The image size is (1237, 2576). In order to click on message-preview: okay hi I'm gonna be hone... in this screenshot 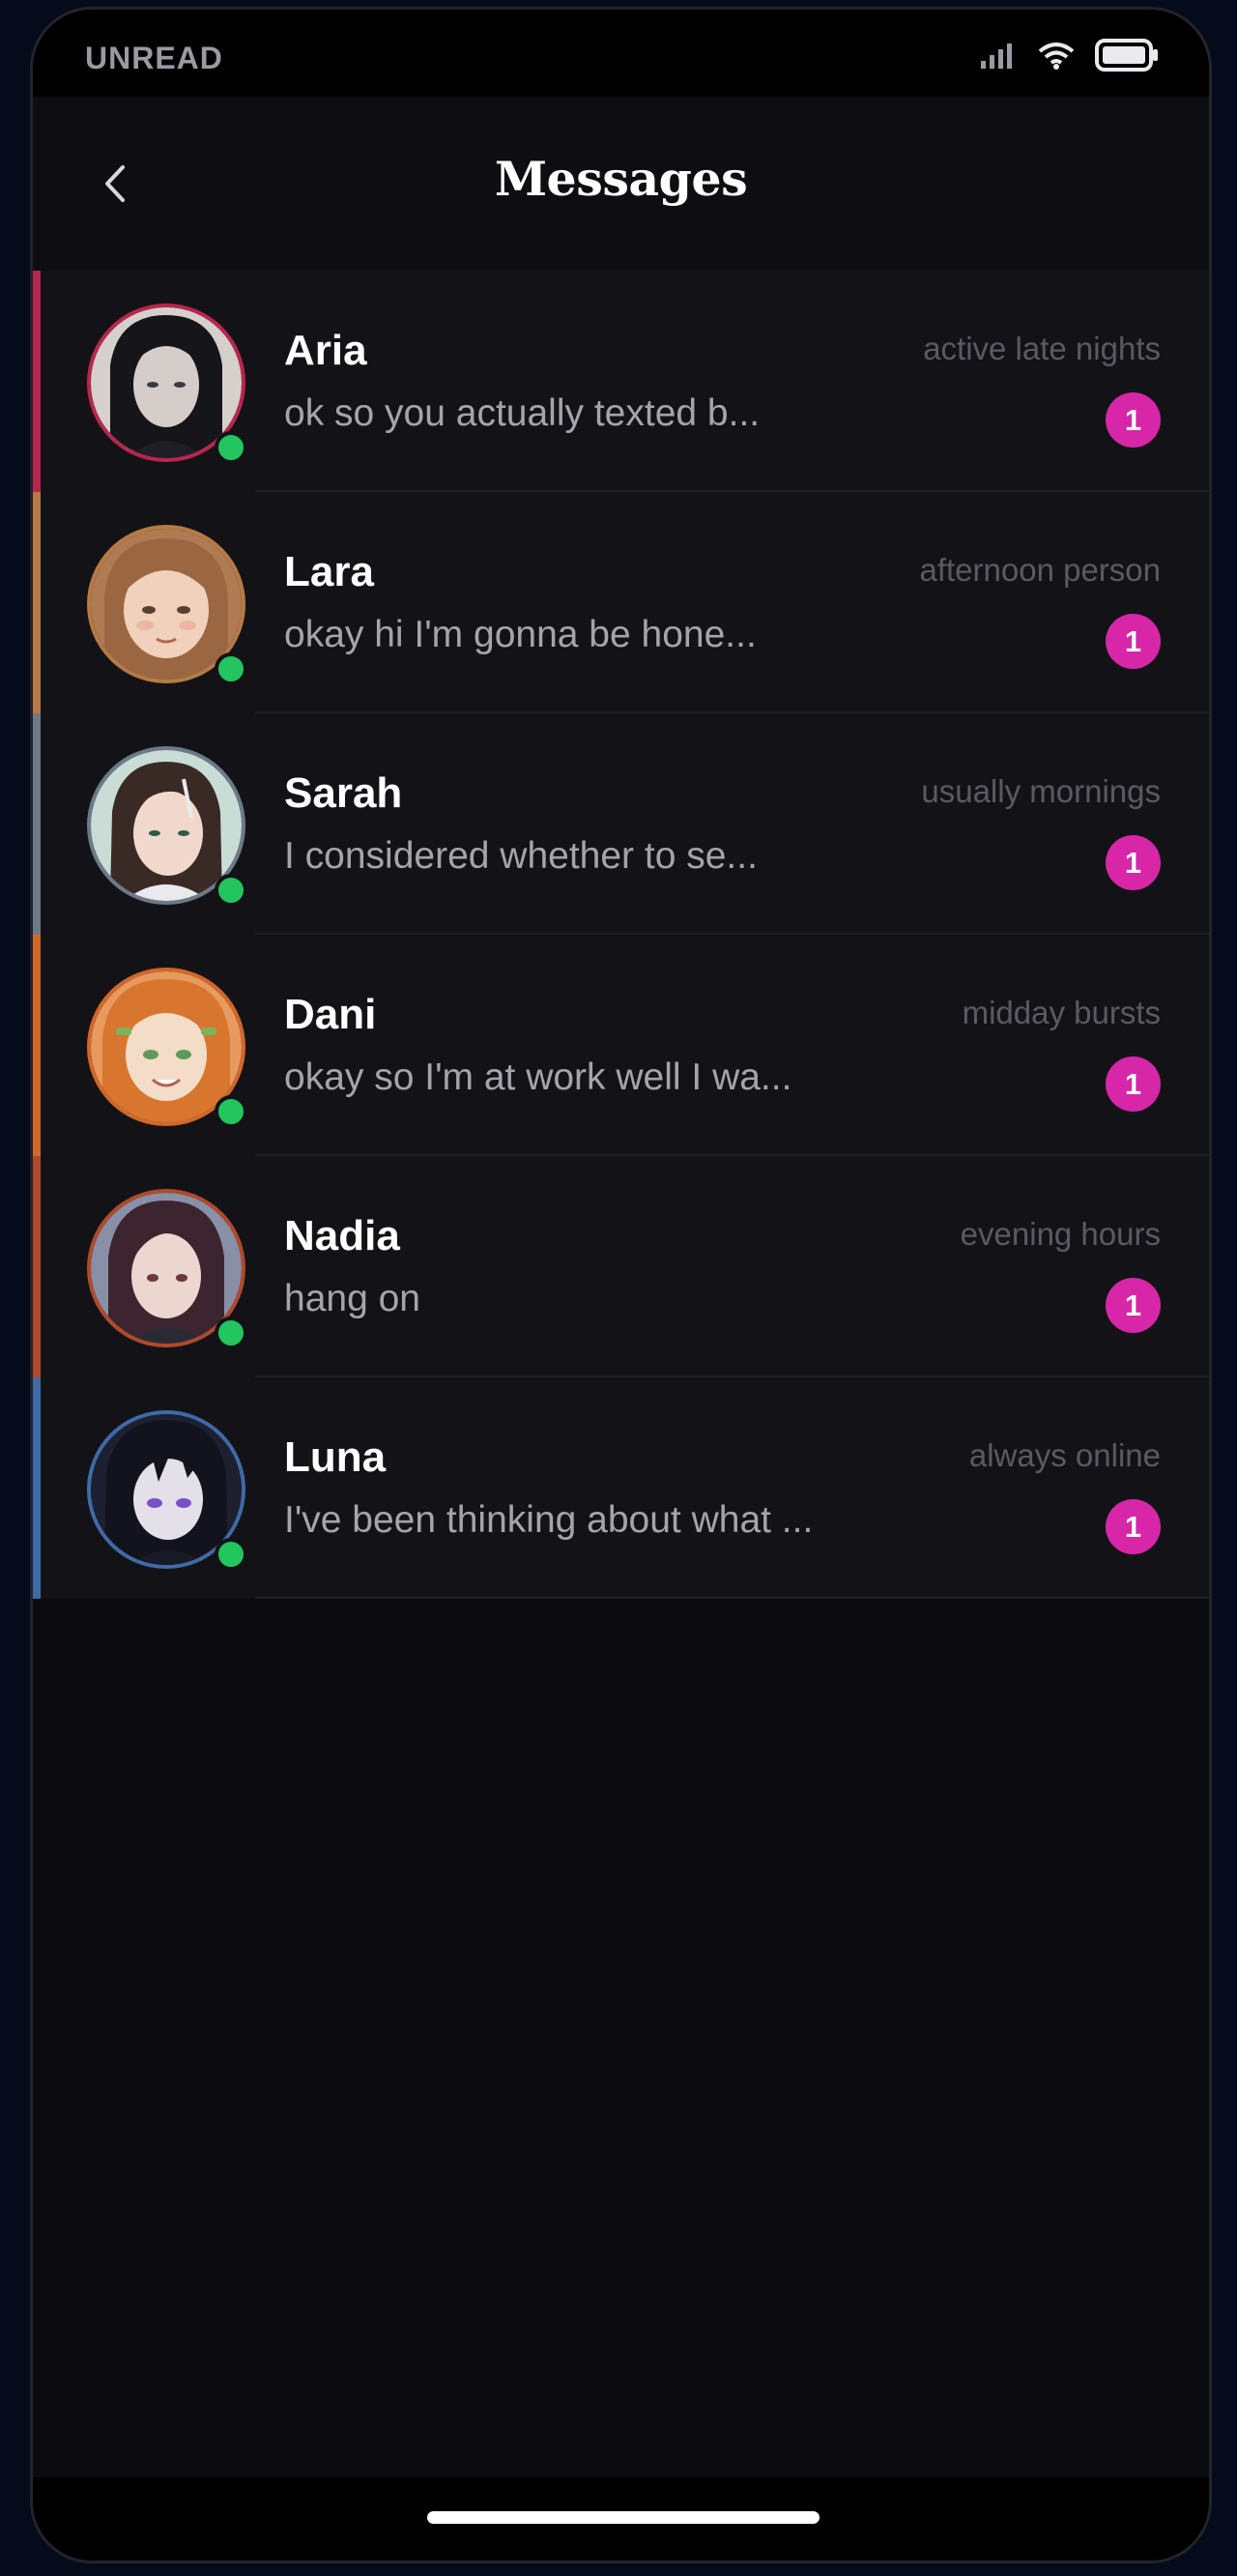, I will do `click(520, 634)`.